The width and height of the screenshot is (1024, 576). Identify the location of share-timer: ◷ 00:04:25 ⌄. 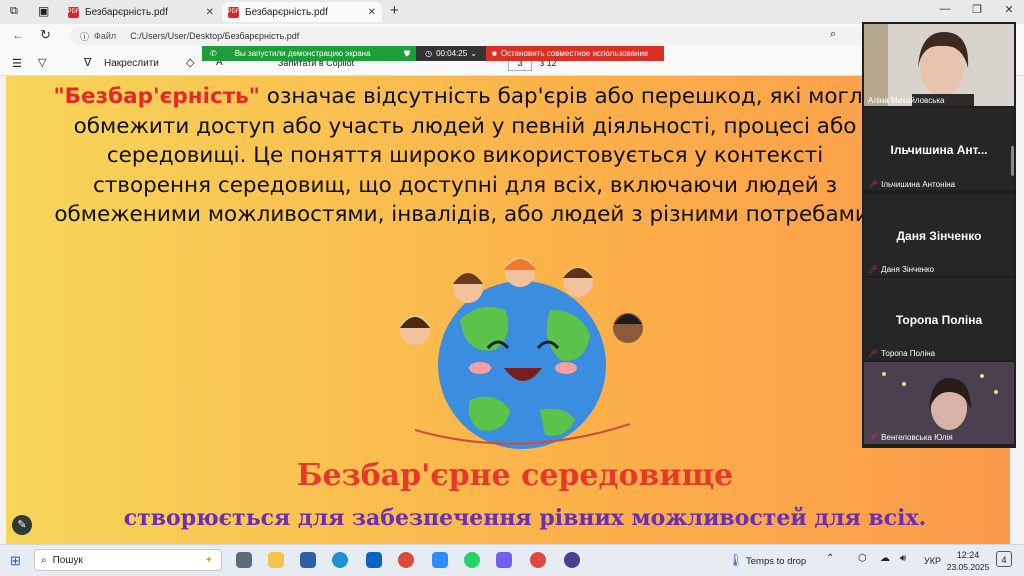
(451, 53).